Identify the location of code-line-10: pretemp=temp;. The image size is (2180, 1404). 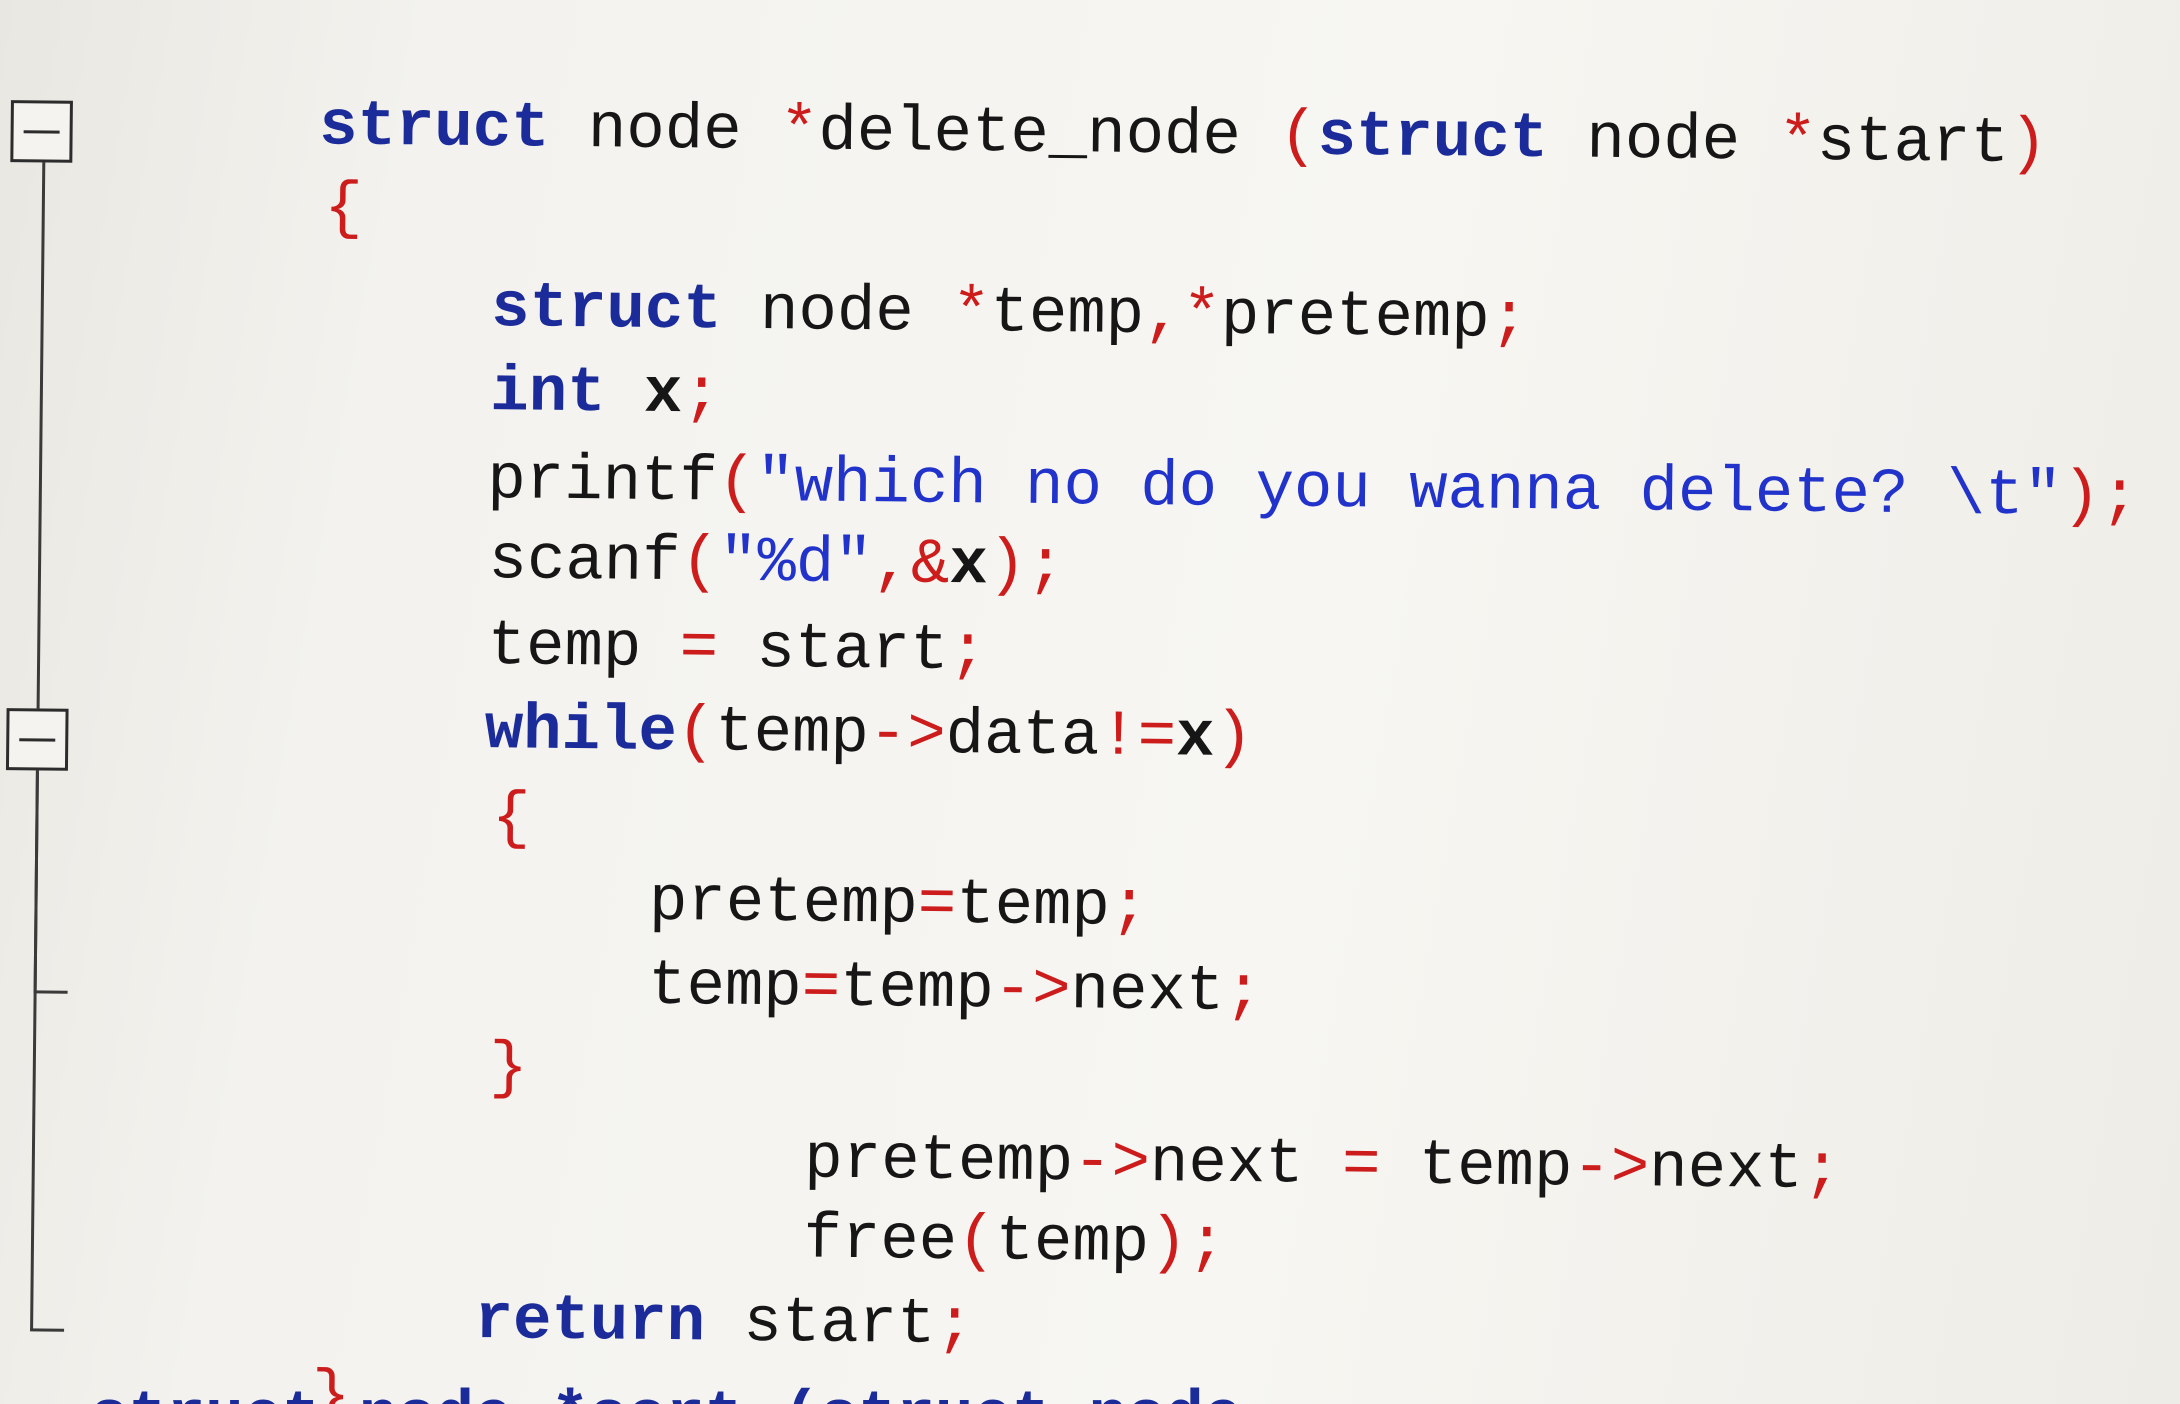
(784, 874).